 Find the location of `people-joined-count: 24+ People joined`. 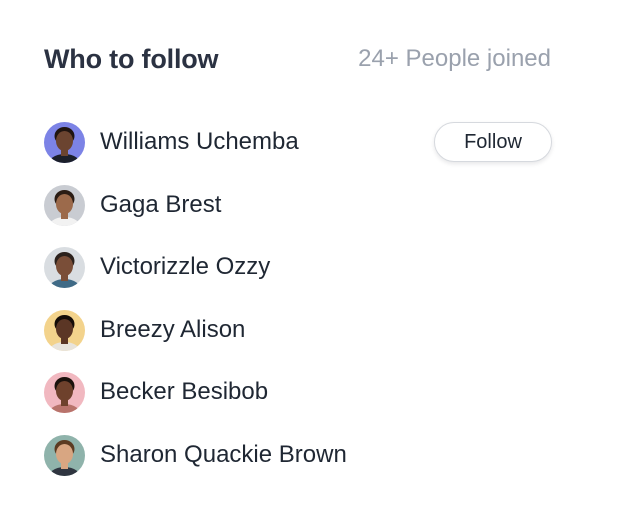

people-joined-count: 24+ People joined is located at coordinates (454, 58).